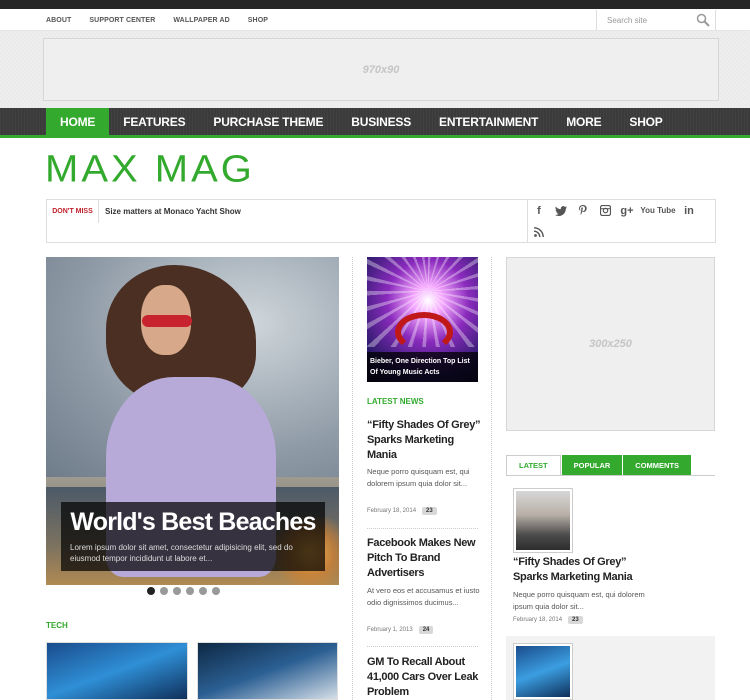 The image size is (750, 700). Describe the element at coordinates (58, 20) in the screenshot. I see `top-link-about: ABOUT` at that location.